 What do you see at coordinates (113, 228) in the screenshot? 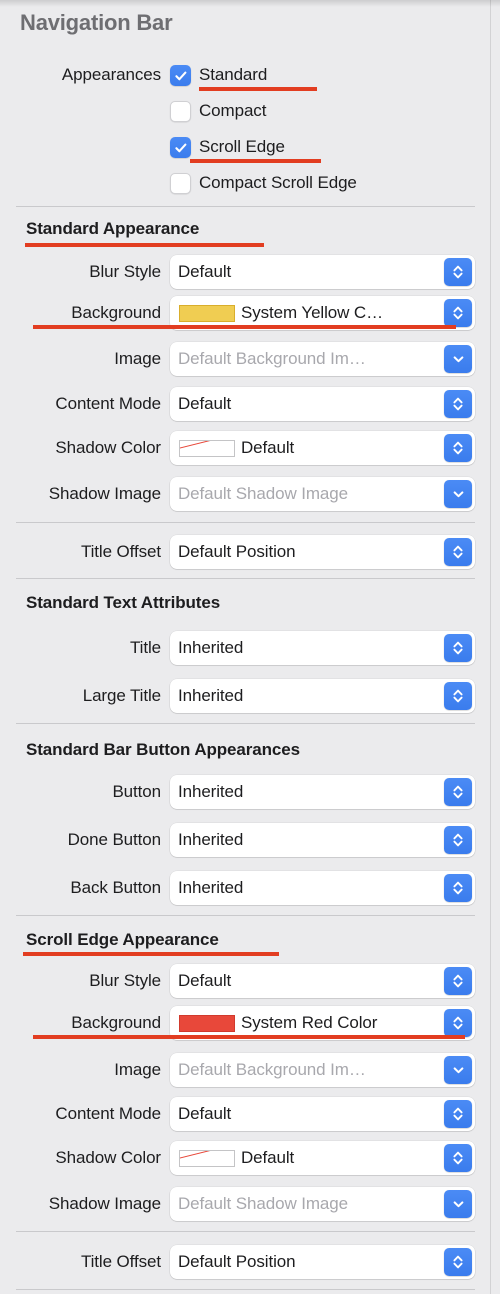
I see `section-header-standard-appearance: Standard Appearance` at bounding box center [113, 228].